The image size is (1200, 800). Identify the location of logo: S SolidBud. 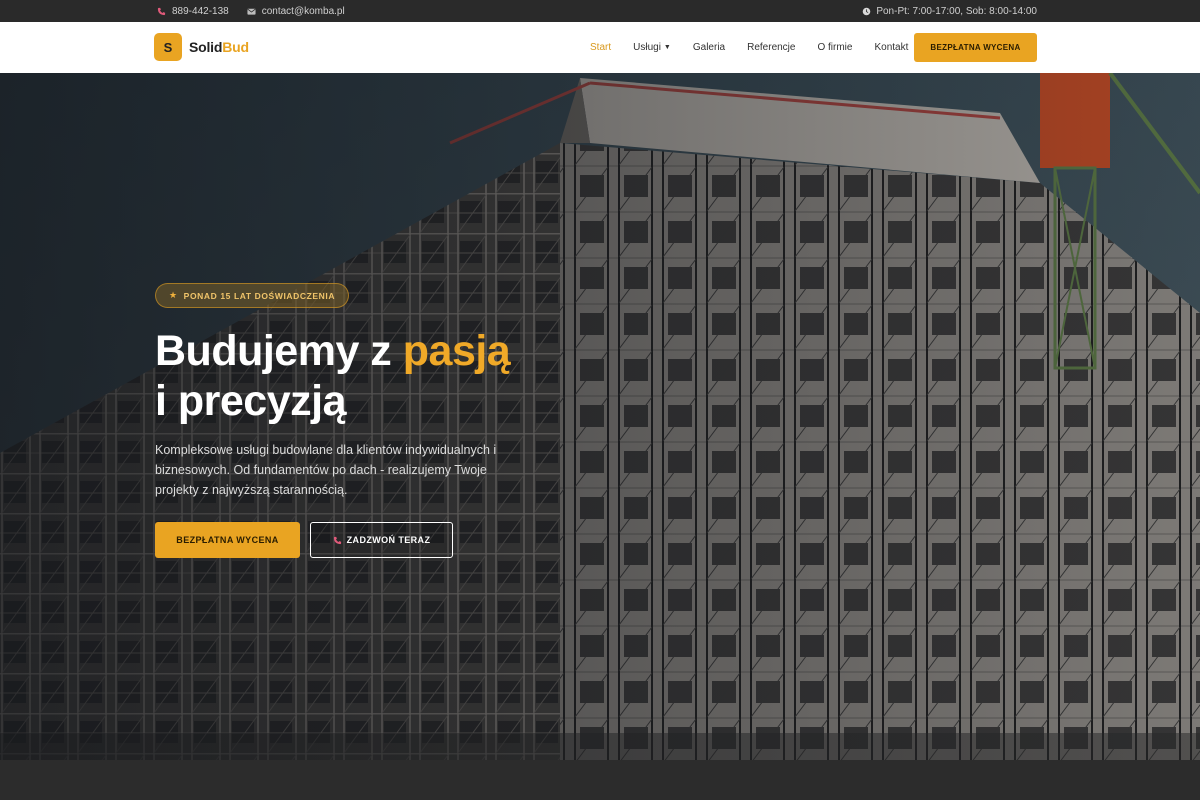
(201, 47).